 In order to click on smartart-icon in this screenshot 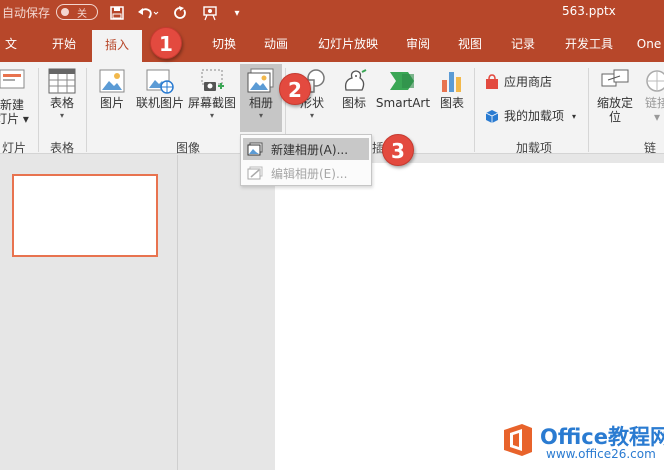, I will do `click(402, 81)`.